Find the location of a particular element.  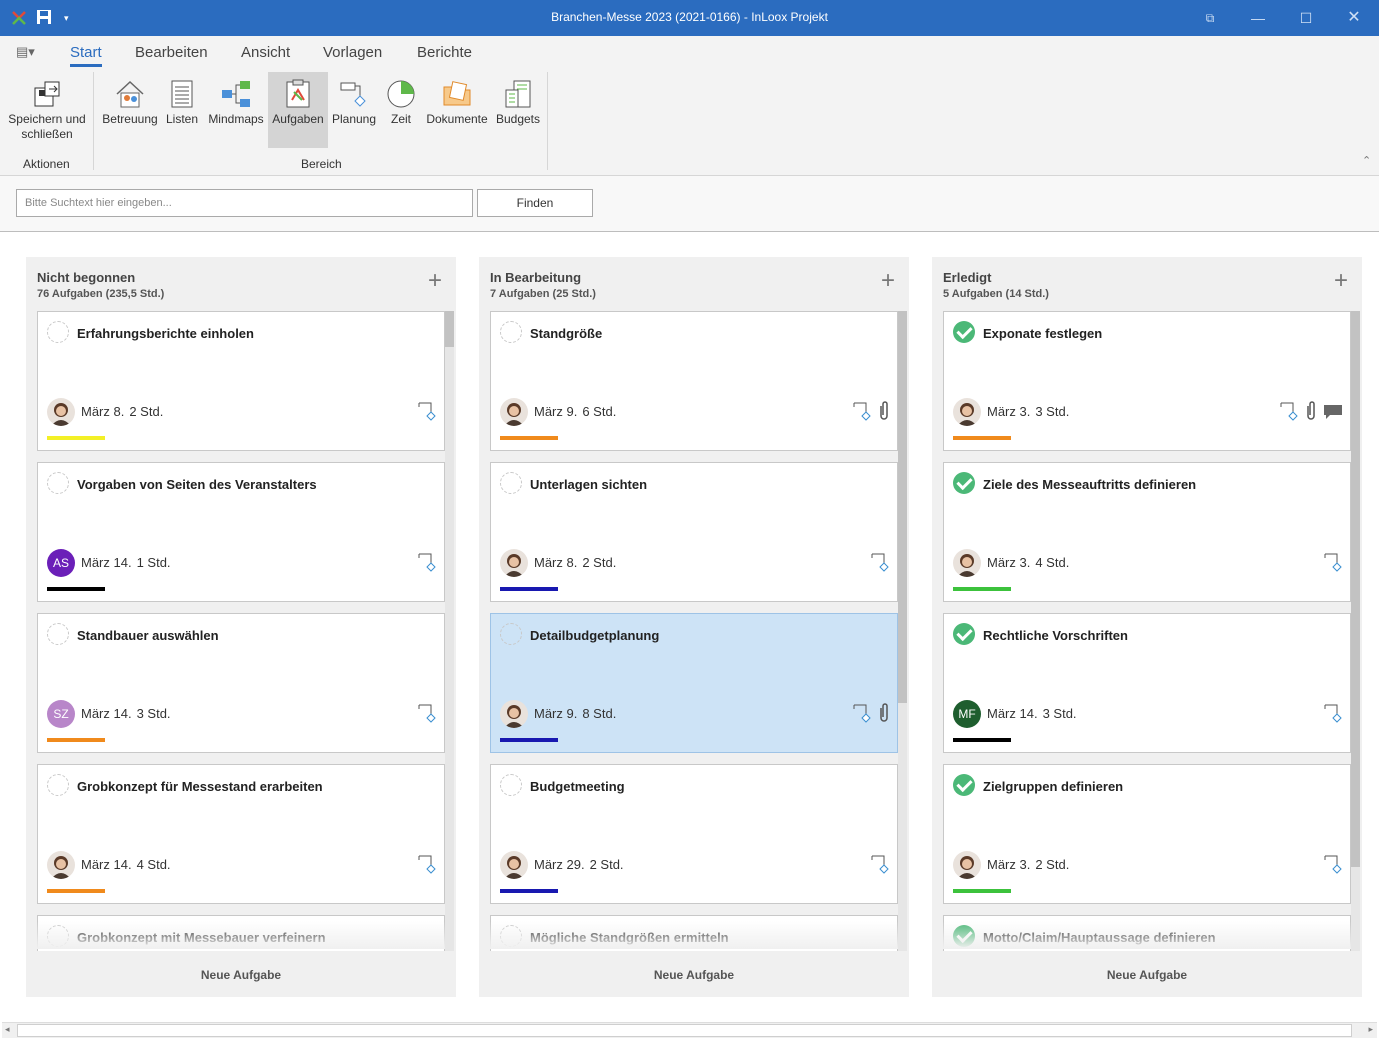

menu-start: Start is located at coordinates (86, 55).